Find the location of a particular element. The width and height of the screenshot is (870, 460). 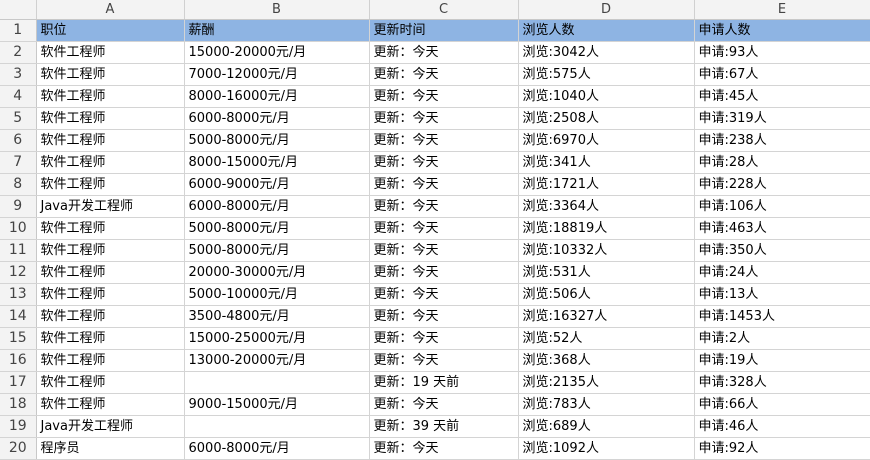

cell-c: 更新：39 天前 is located at coordinates (444, 426).